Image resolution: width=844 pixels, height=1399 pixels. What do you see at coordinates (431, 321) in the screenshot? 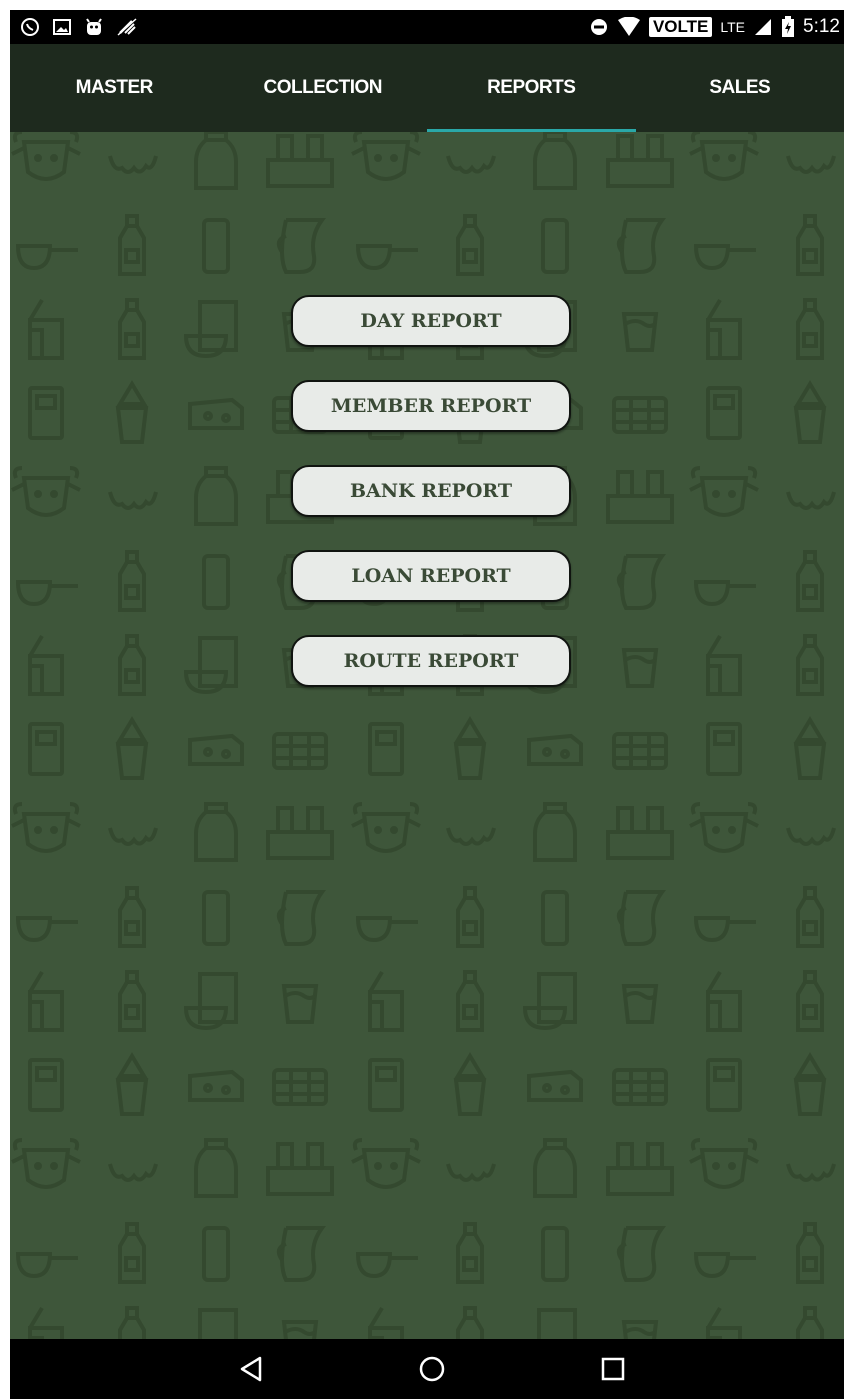
I see `day-report-button: DAY REPORT` at bounding box center [431, 321].